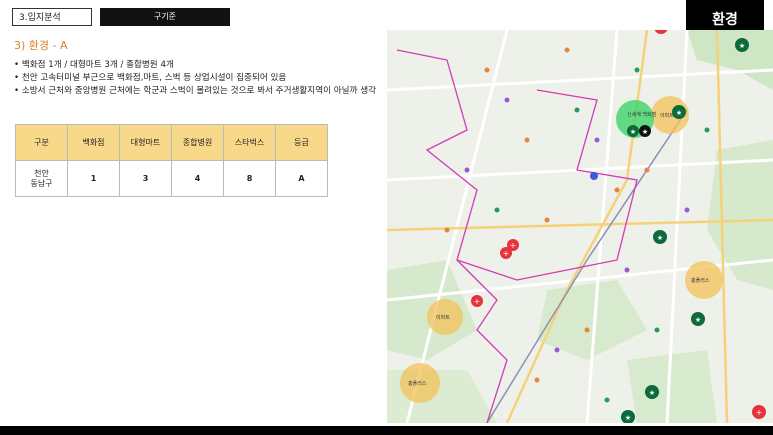 The height and width of the screenshot is (435, 773). Describe the element at coordinates (417, 383) in the screenshot. I see `label-homeplus-2: 홈플러스` at that location.